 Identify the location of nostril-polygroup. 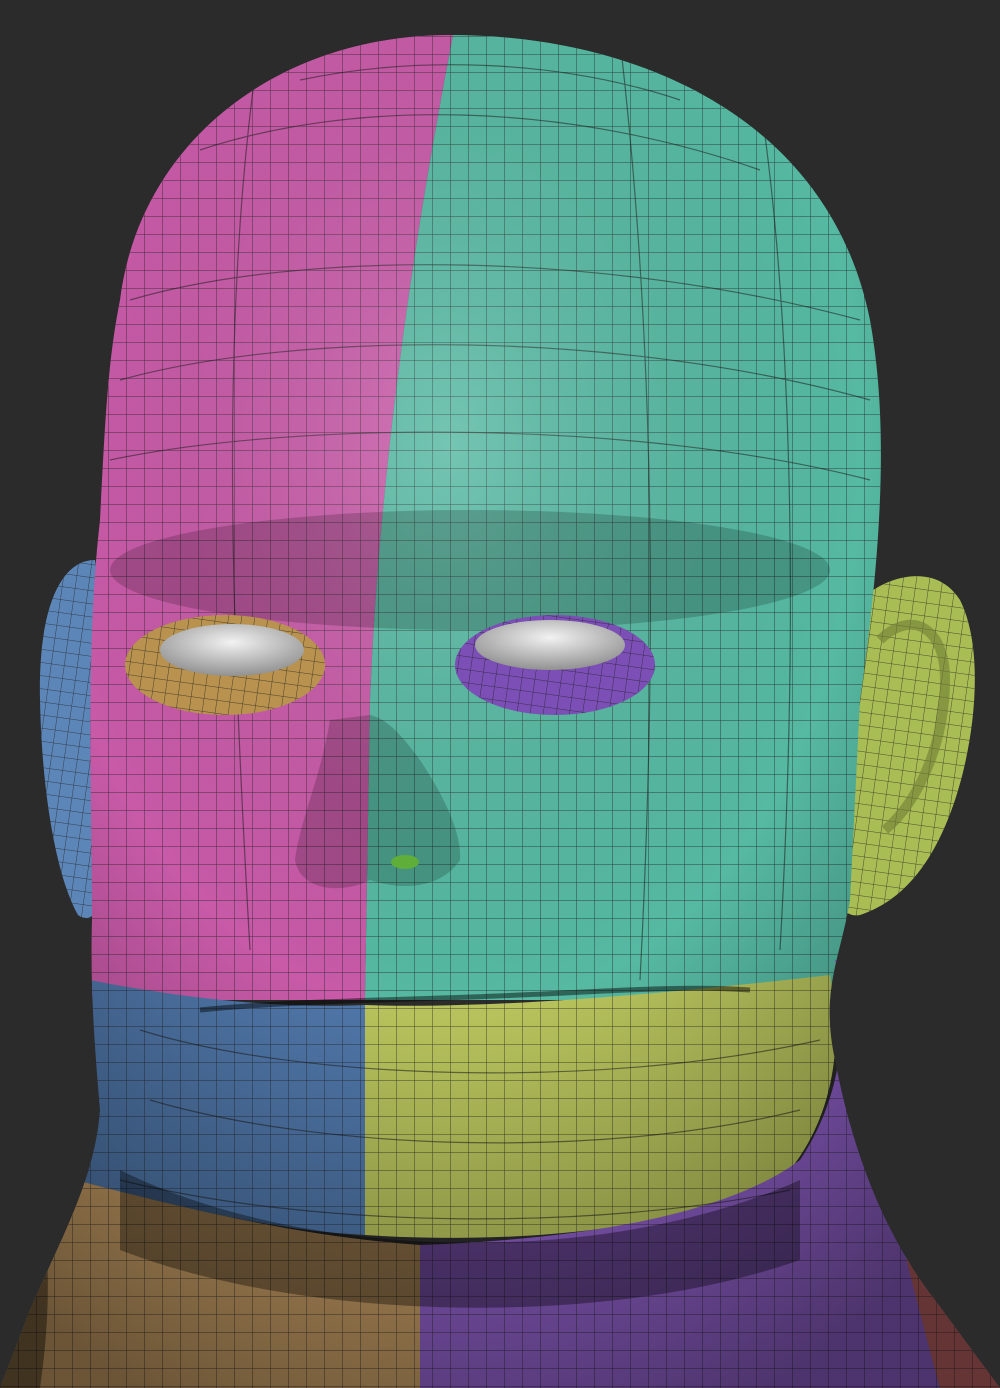
(405, 862).